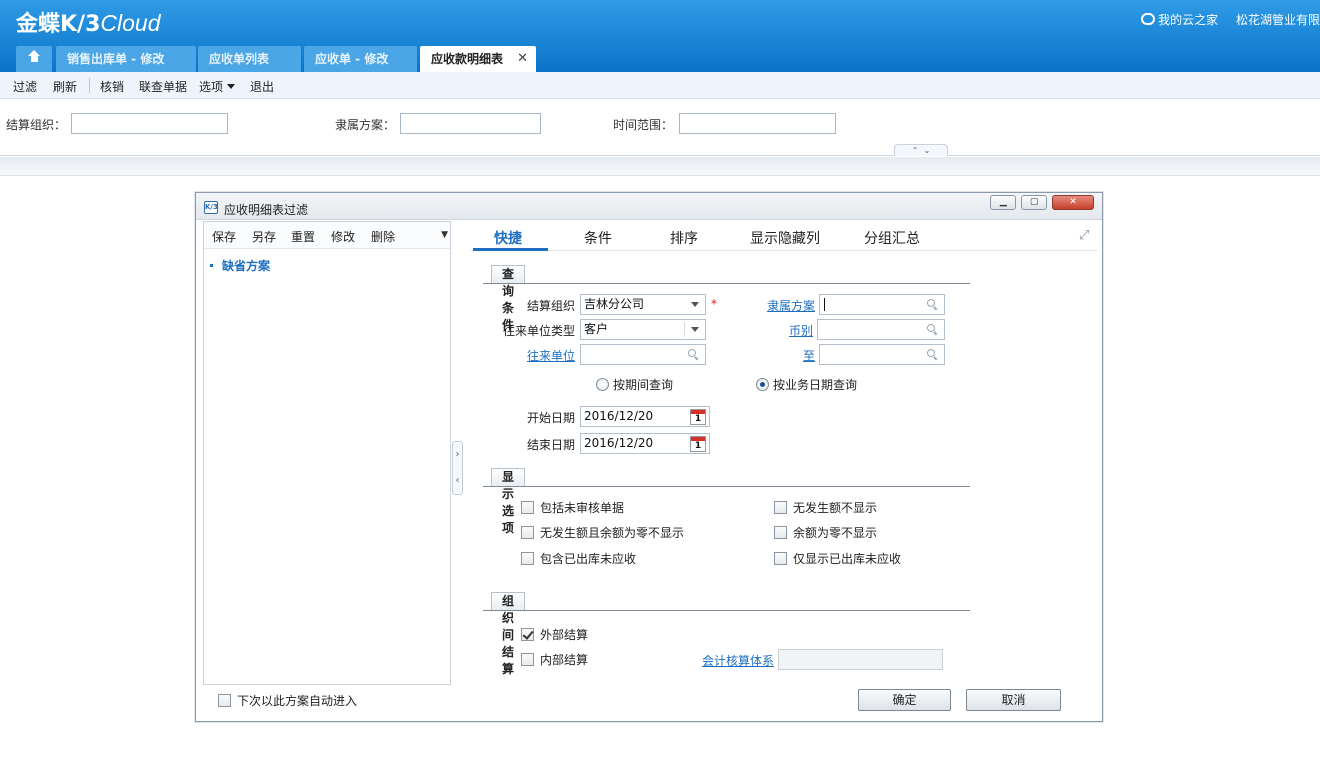 This screenshot has width=1320, height=773. Describe the element at coordinates (554, 659) in the screenshot. I see `internal-settlement-checkbox: 内部结算` at that location.